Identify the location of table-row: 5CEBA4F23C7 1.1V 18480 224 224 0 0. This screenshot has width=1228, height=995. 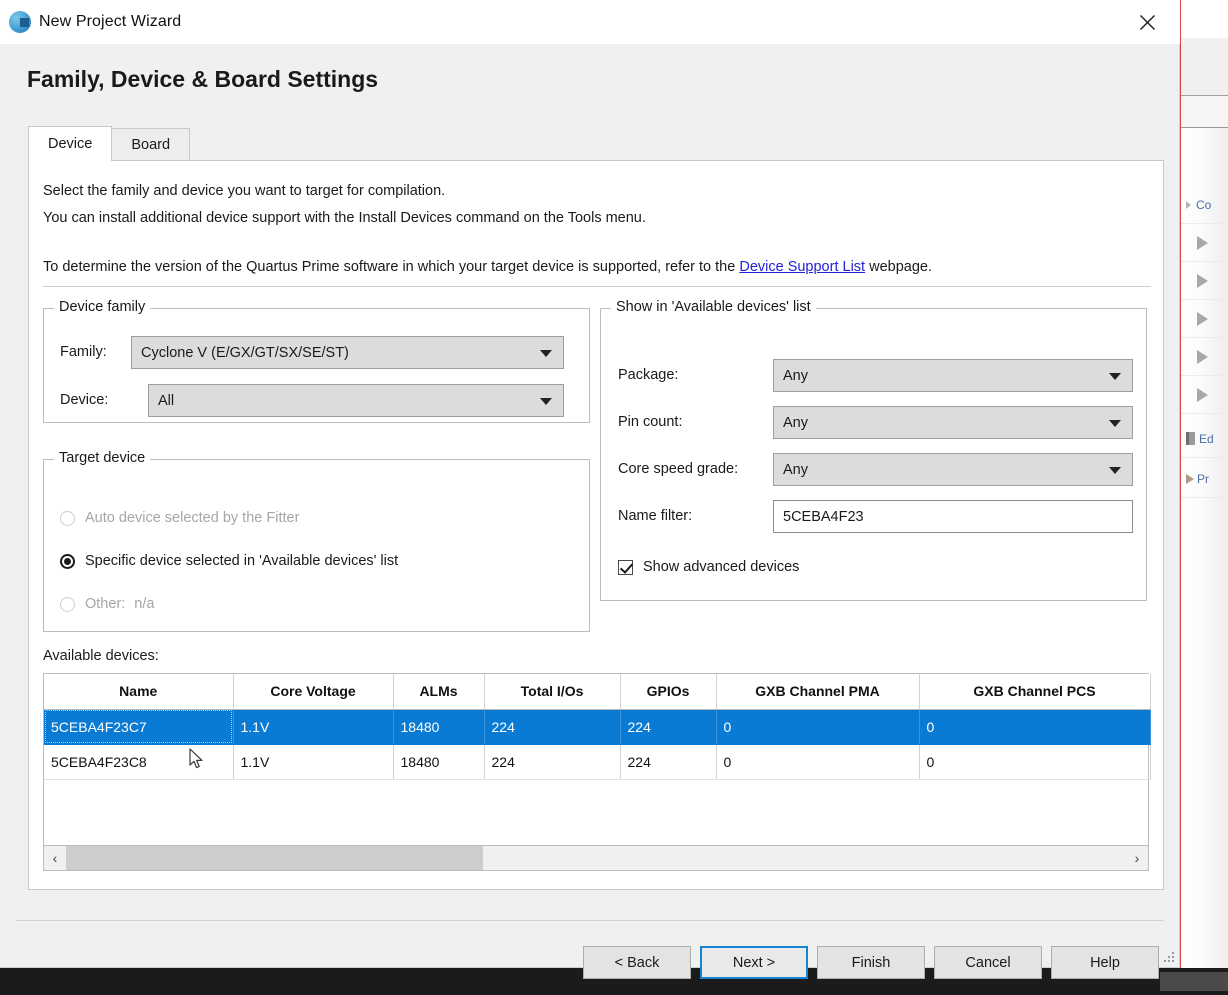
(597, 727).